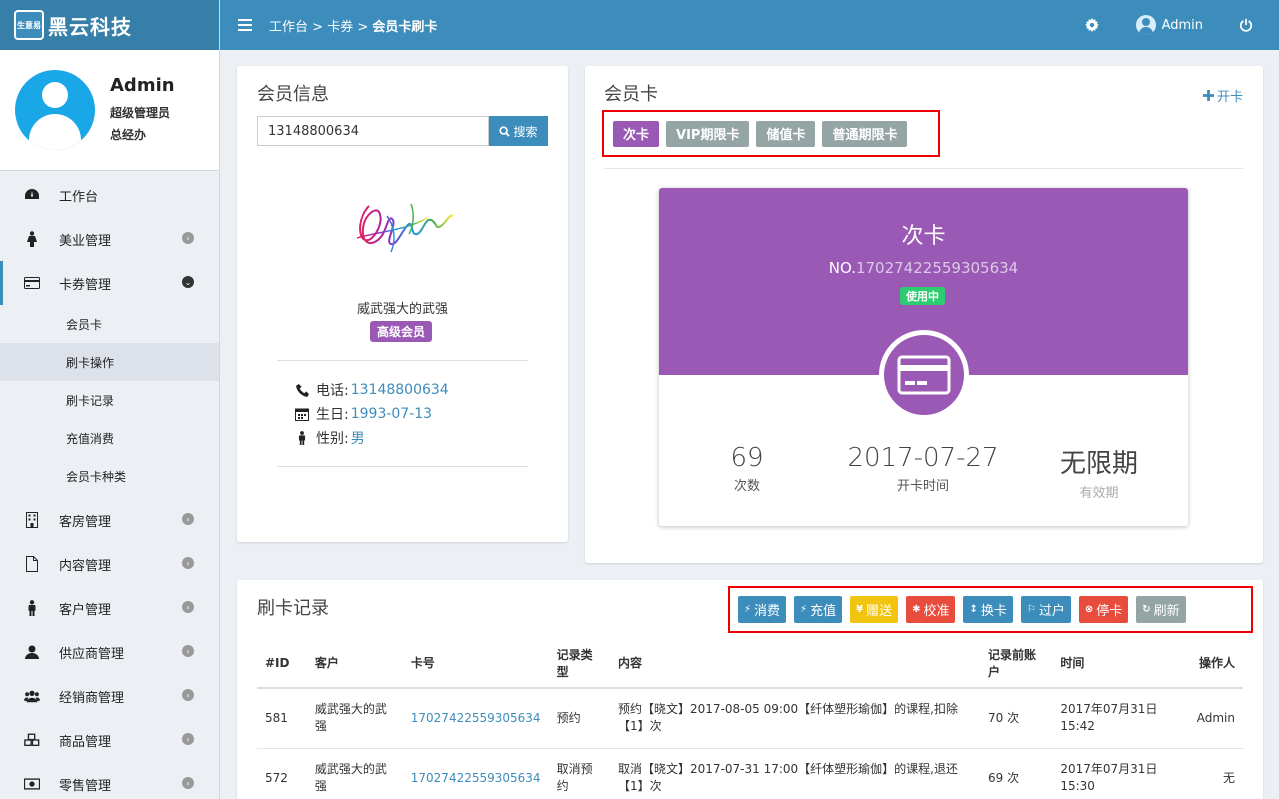 The image size is (1279, 799). Describe the element at coordinates (109, 195) in the screenshot. I see `sidebar-item-dashboard: 工作台` at that location.